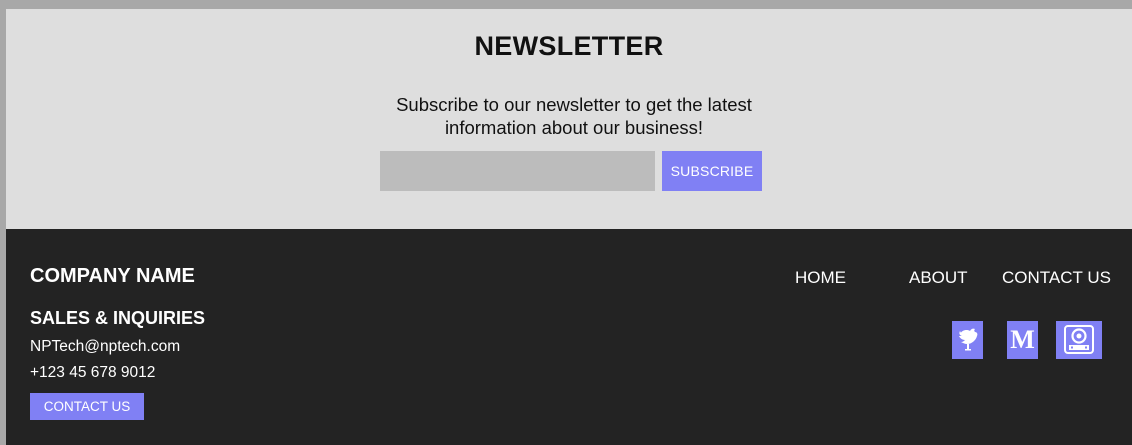  I want to click on newsletter-email-input, so click(517, 171).